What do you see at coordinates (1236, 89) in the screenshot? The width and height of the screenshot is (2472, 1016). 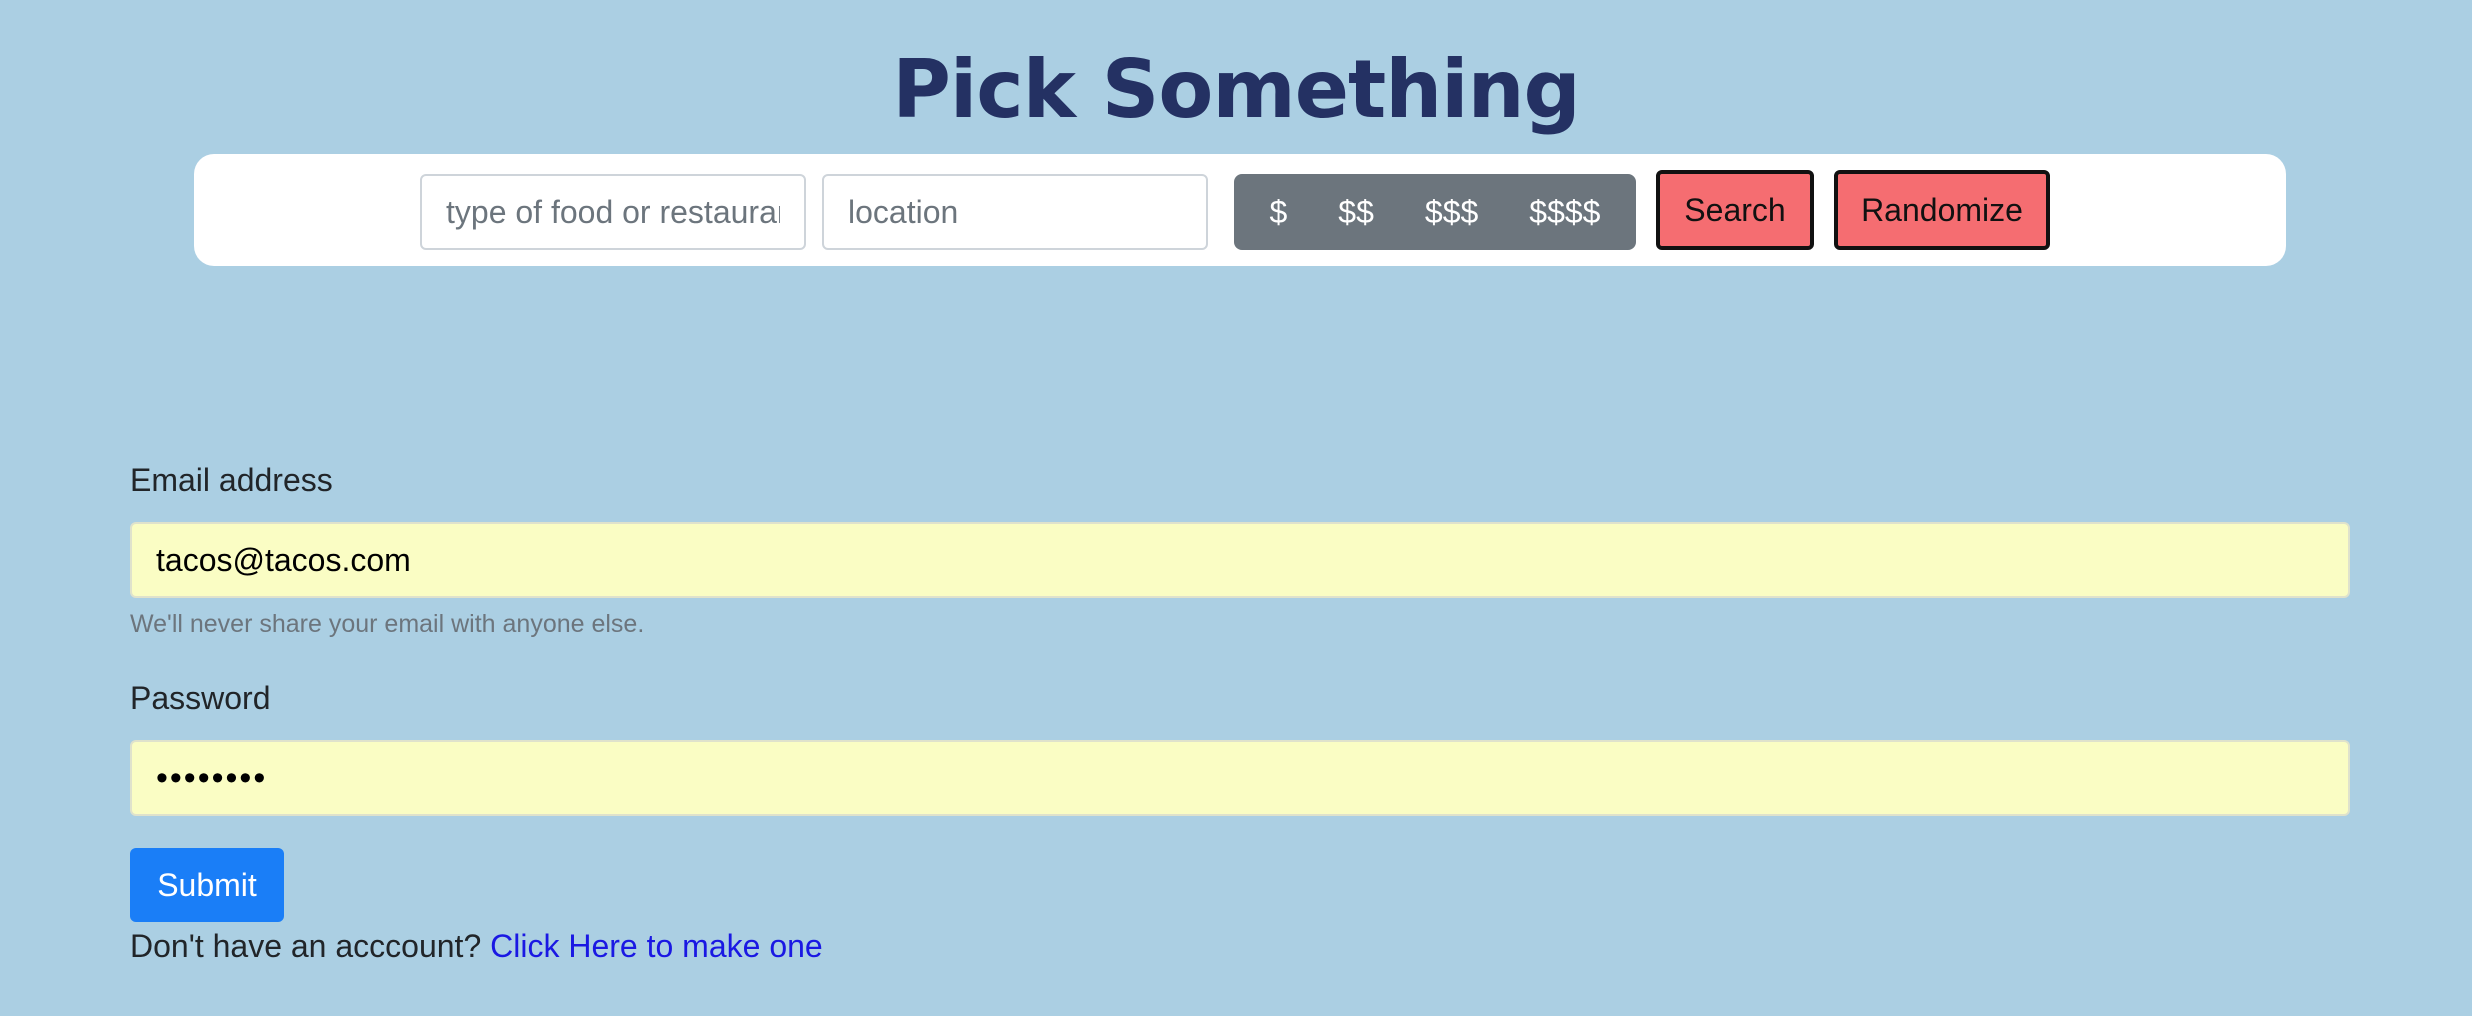 I see `page-title: Pick Something` at bounding box center [1236, 89].